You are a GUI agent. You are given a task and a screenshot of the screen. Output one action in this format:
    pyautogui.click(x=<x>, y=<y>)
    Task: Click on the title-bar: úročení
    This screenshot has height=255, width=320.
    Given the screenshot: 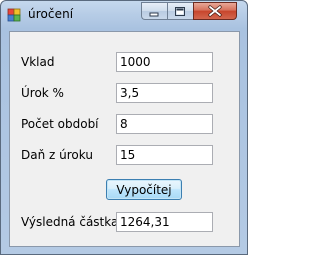 What is the action you would take?
    pyautogui.click(x=124, y=15)
    